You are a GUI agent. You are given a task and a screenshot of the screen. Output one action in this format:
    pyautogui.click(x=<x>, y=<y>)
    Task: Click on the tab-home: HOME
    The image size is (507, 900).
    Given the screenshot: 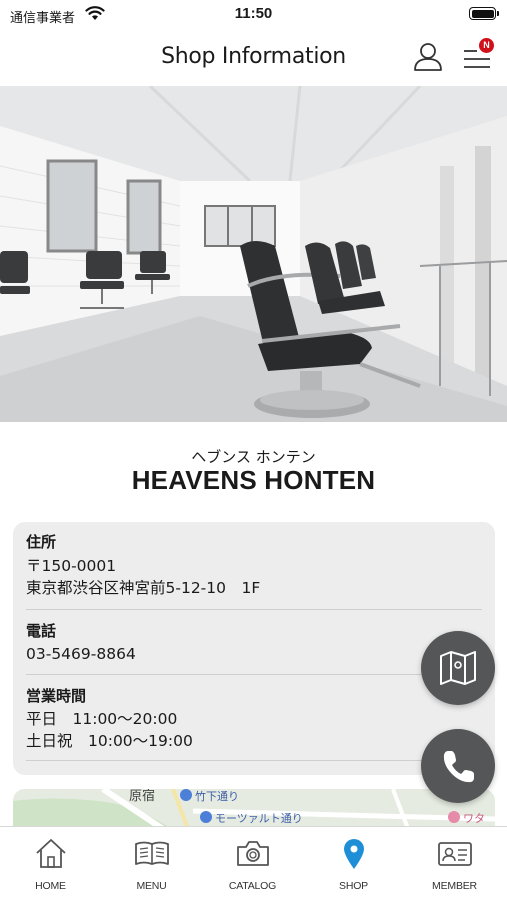 What is the action you would take?
    pyautogui.click(x=50, y=863)
    